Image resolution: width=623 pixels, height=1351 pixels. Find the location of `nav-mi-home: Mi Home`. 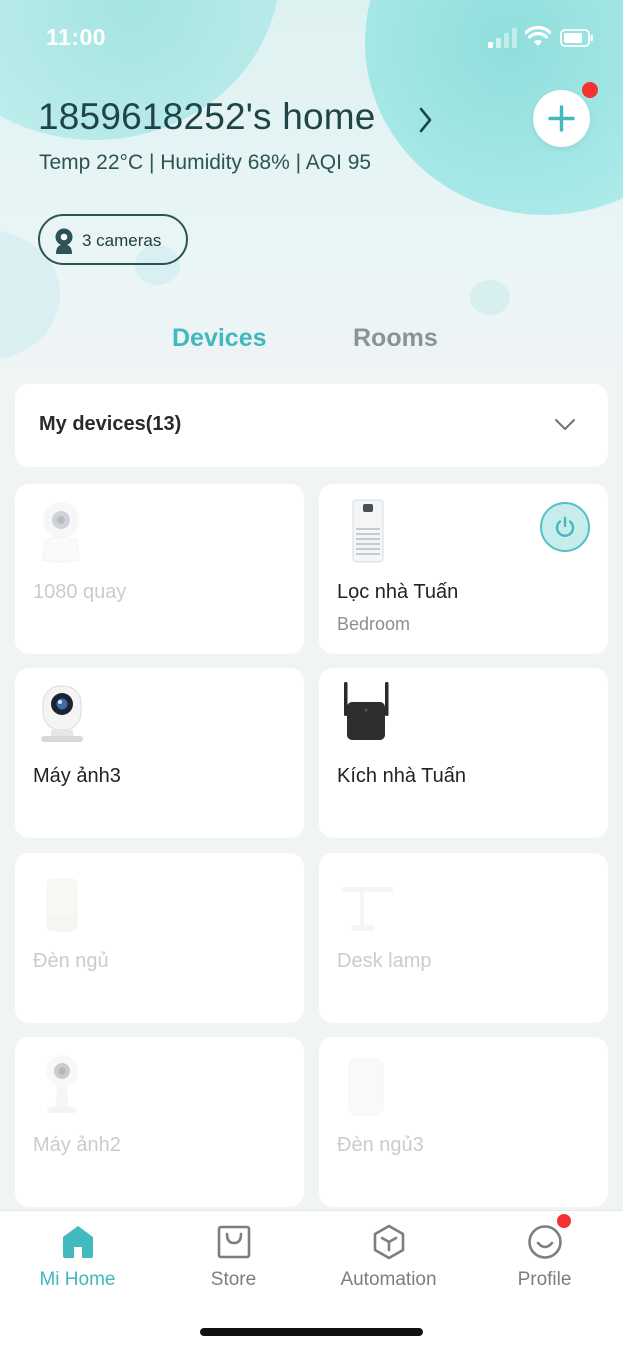

nav-mi-home: Mi Home is located at coordinates (77, 1256).